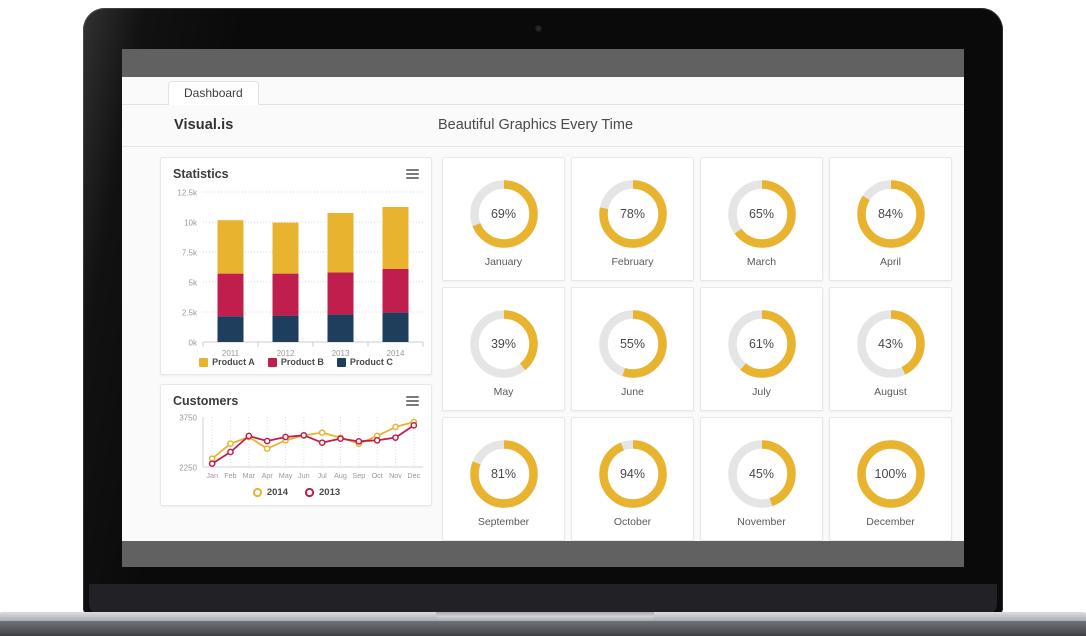 The height and width of the screenshot is (636, 1086). I want to click on donut-card: 94% October, so click(632, 479).